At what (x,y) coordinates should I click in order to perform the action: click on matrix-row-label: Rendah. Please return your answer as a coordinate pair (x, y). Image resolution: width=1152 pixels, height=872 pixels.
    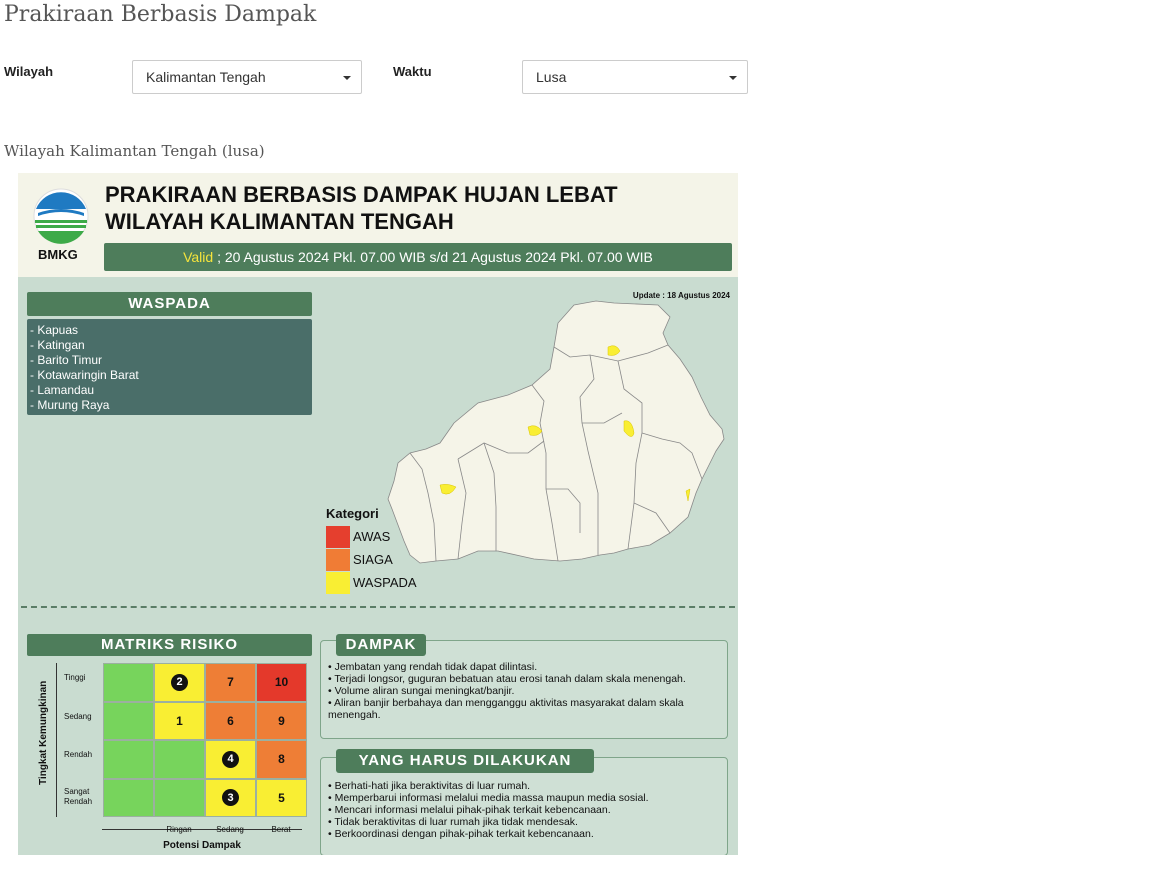
    Looking at the image, I should click on (78, 754).